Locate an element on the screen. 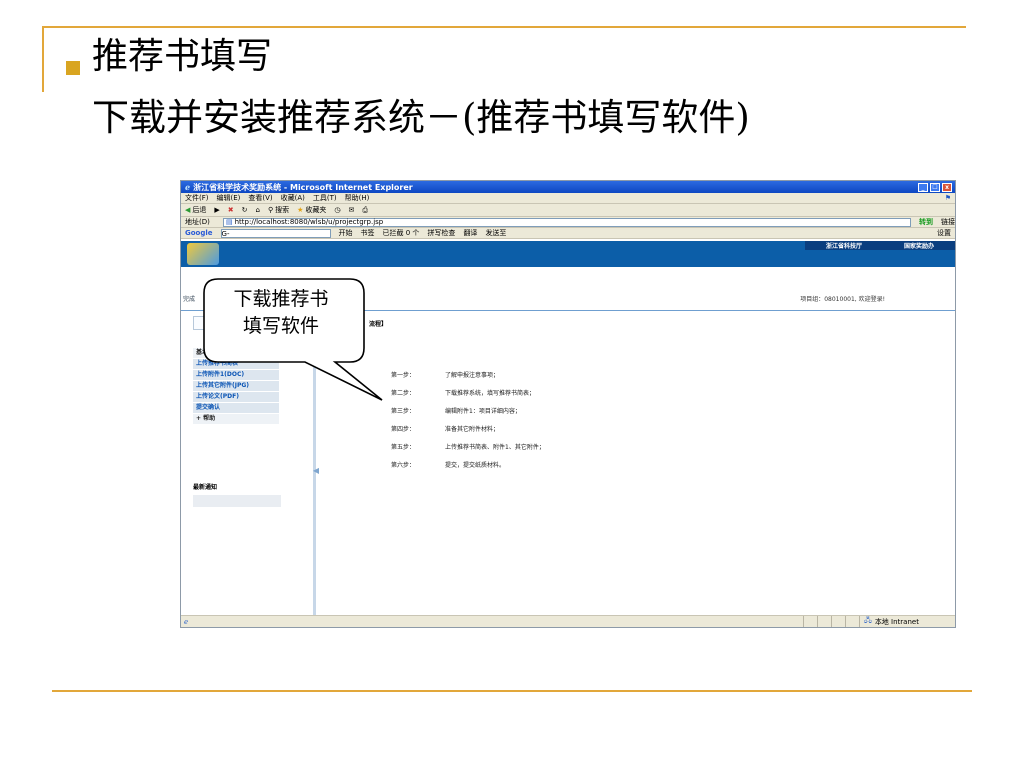  back-arrow-icon: ◀ is located at coordinates (188, 210).